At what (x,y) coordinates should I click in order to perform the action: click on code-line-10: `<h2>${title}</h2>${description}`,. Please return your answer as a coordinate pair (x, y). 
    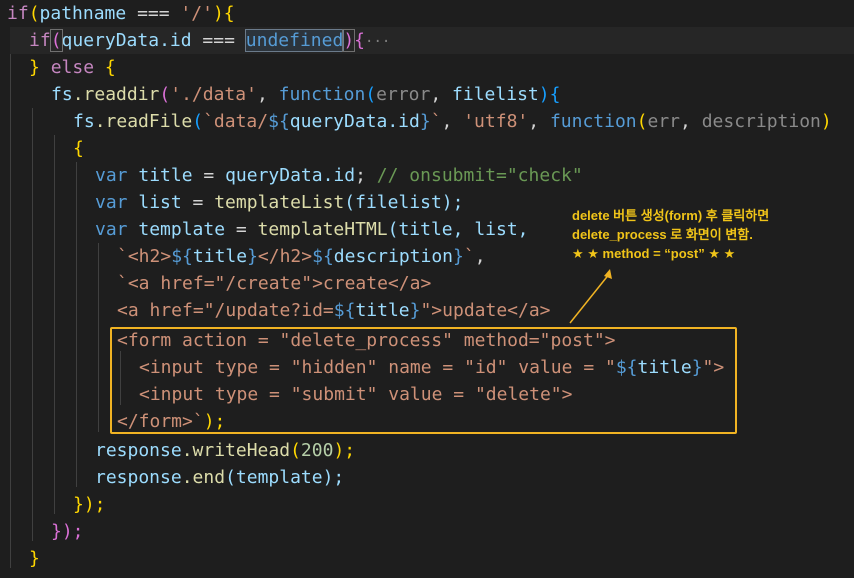
    Looking at the image, I should click on (301, 256).